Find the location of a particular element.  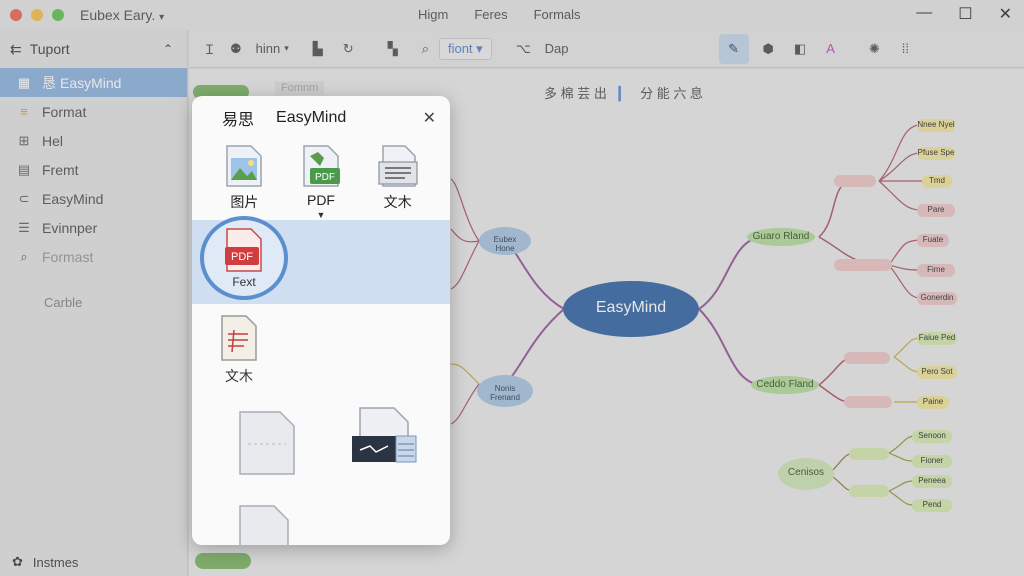

format-label: 图片 is located at coordinates (244, 202).